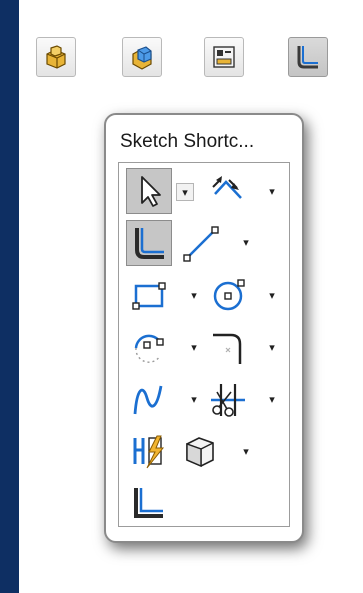 Image resolution: width=363 pixels, height=593 pixels. What do you see at coordinates (194, 348) in the screenshot?
I see `arc-dropdown: ▾` at bounding box center [194, 348].